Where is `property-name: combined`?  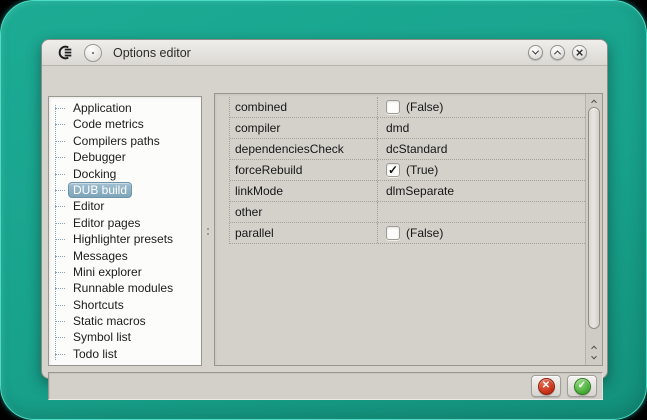 property-name: combined is located at coordinates (304, 107).